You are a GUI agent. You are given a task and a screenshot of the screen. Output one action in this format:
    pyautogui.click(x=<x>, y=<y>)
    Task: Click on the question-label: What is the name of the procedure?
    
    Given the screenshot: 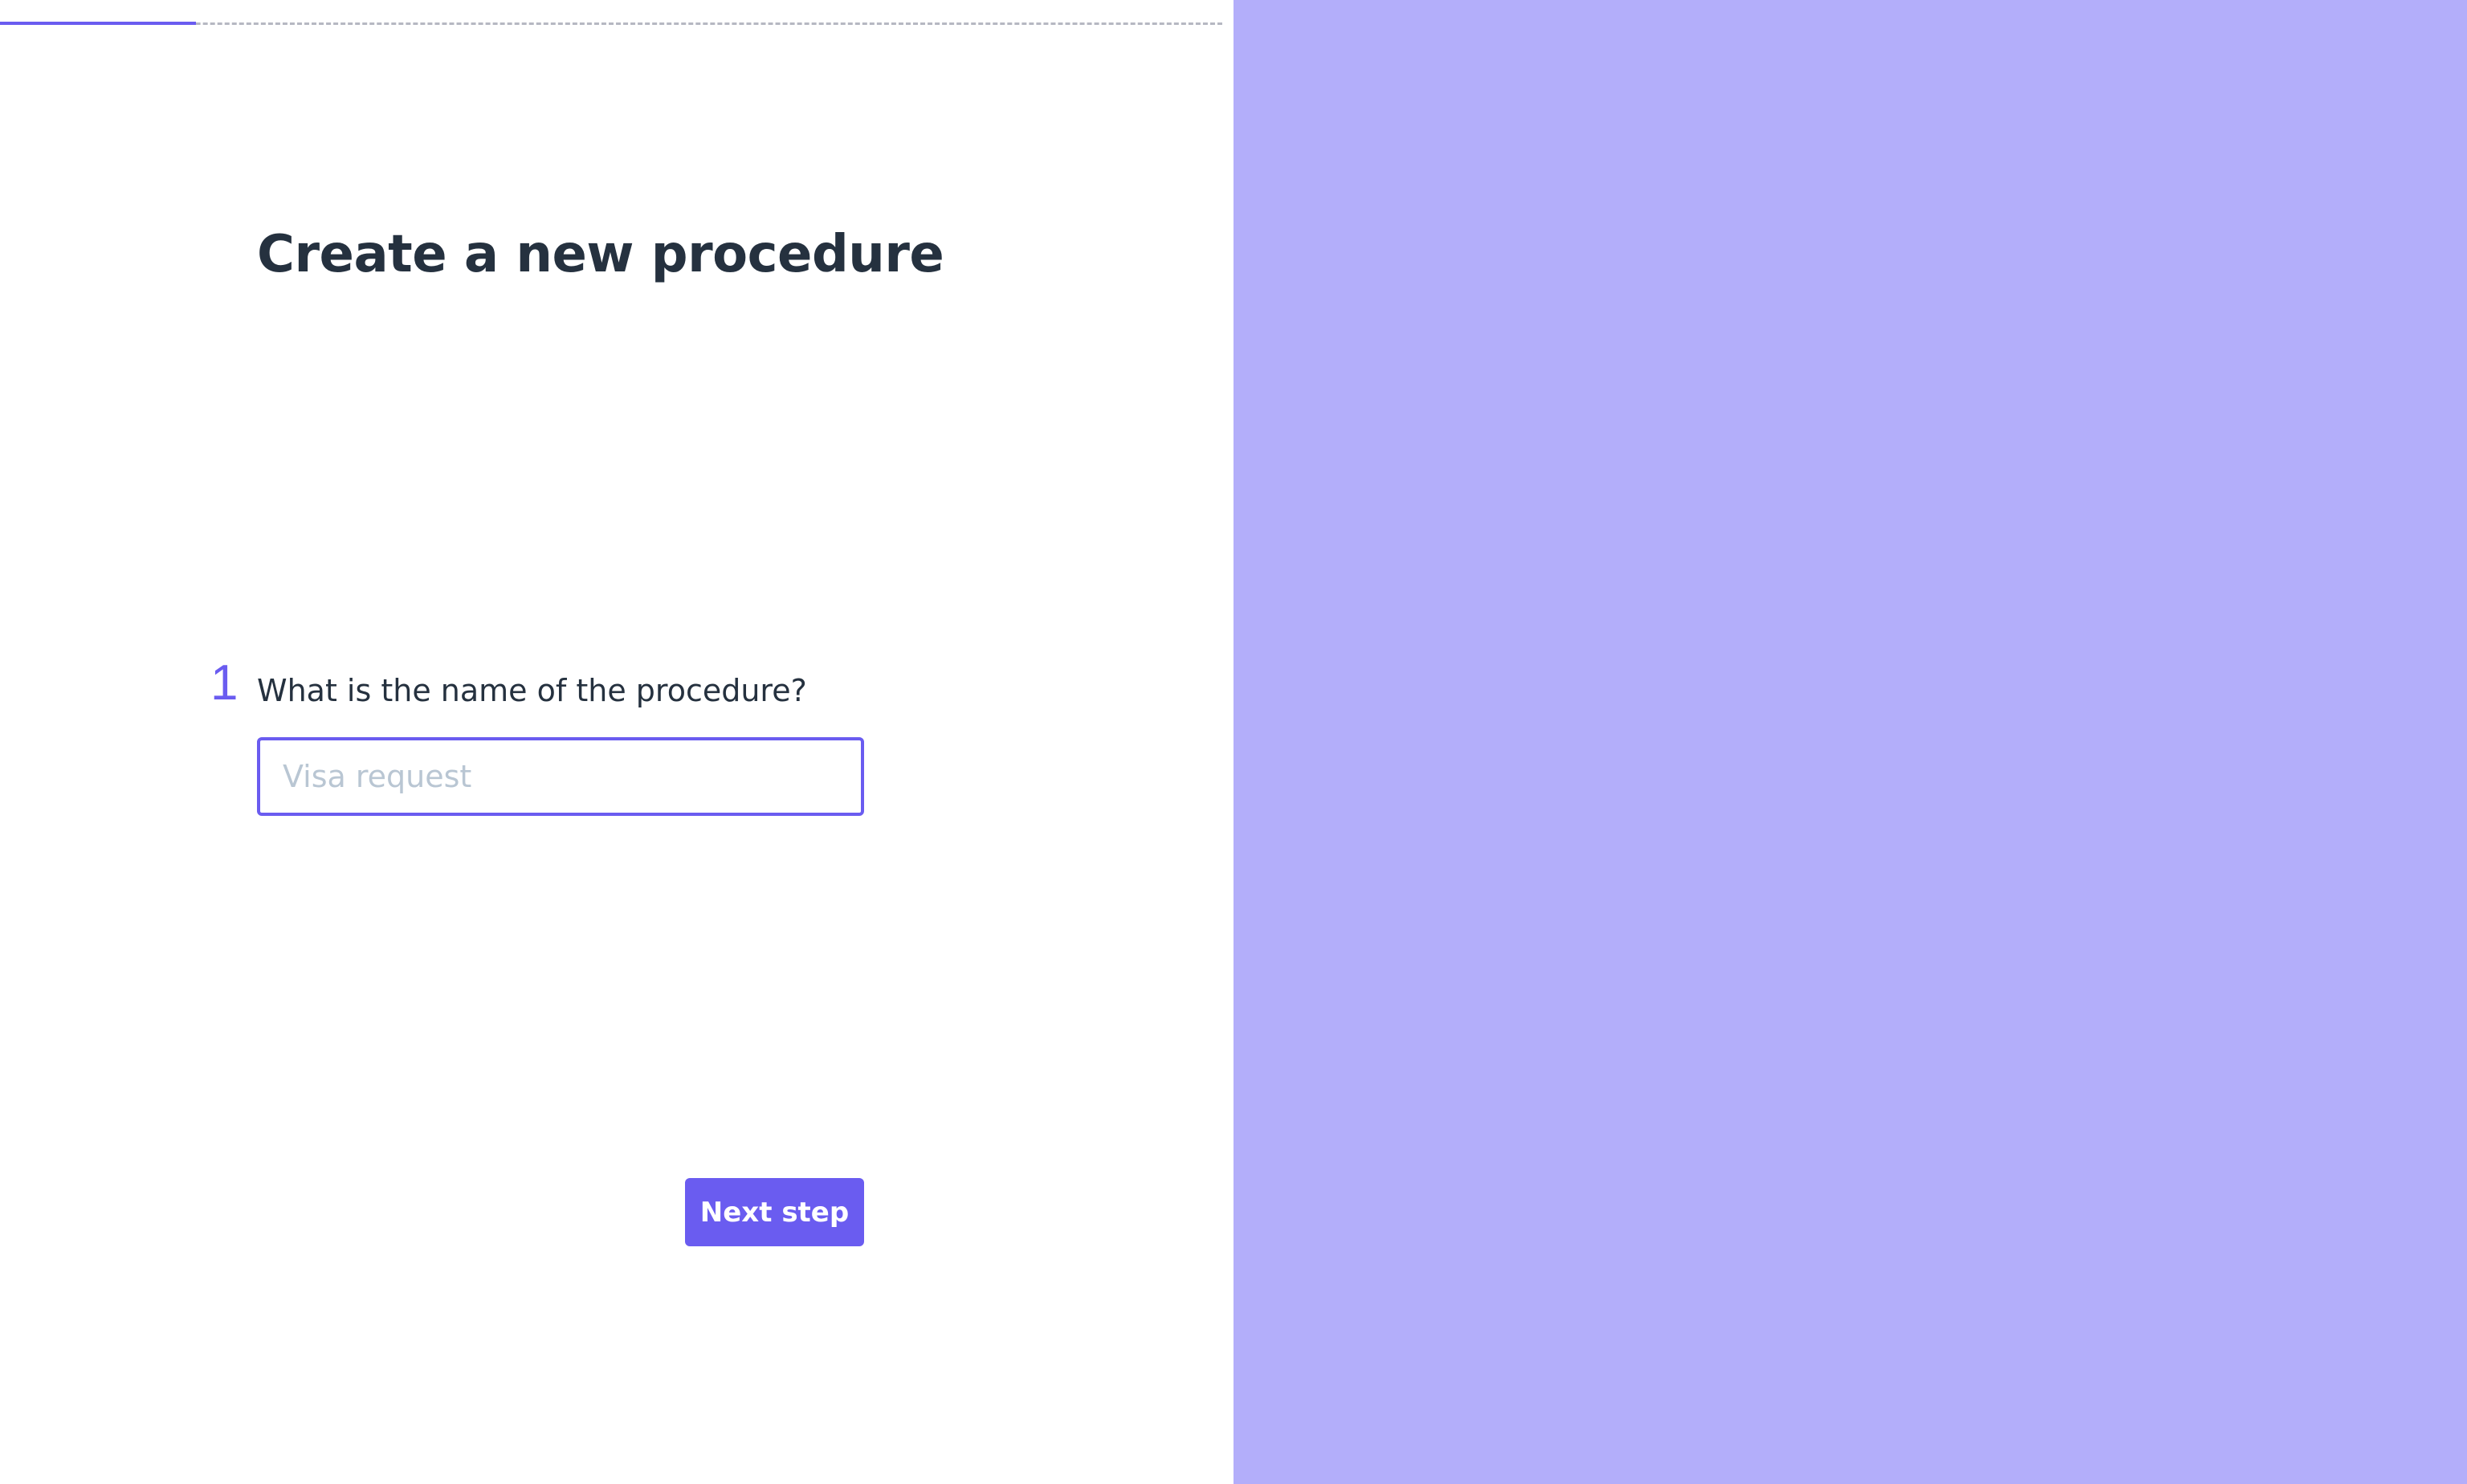 What is the action you would take?
    pyautogui.click(x=532, y=690)
    